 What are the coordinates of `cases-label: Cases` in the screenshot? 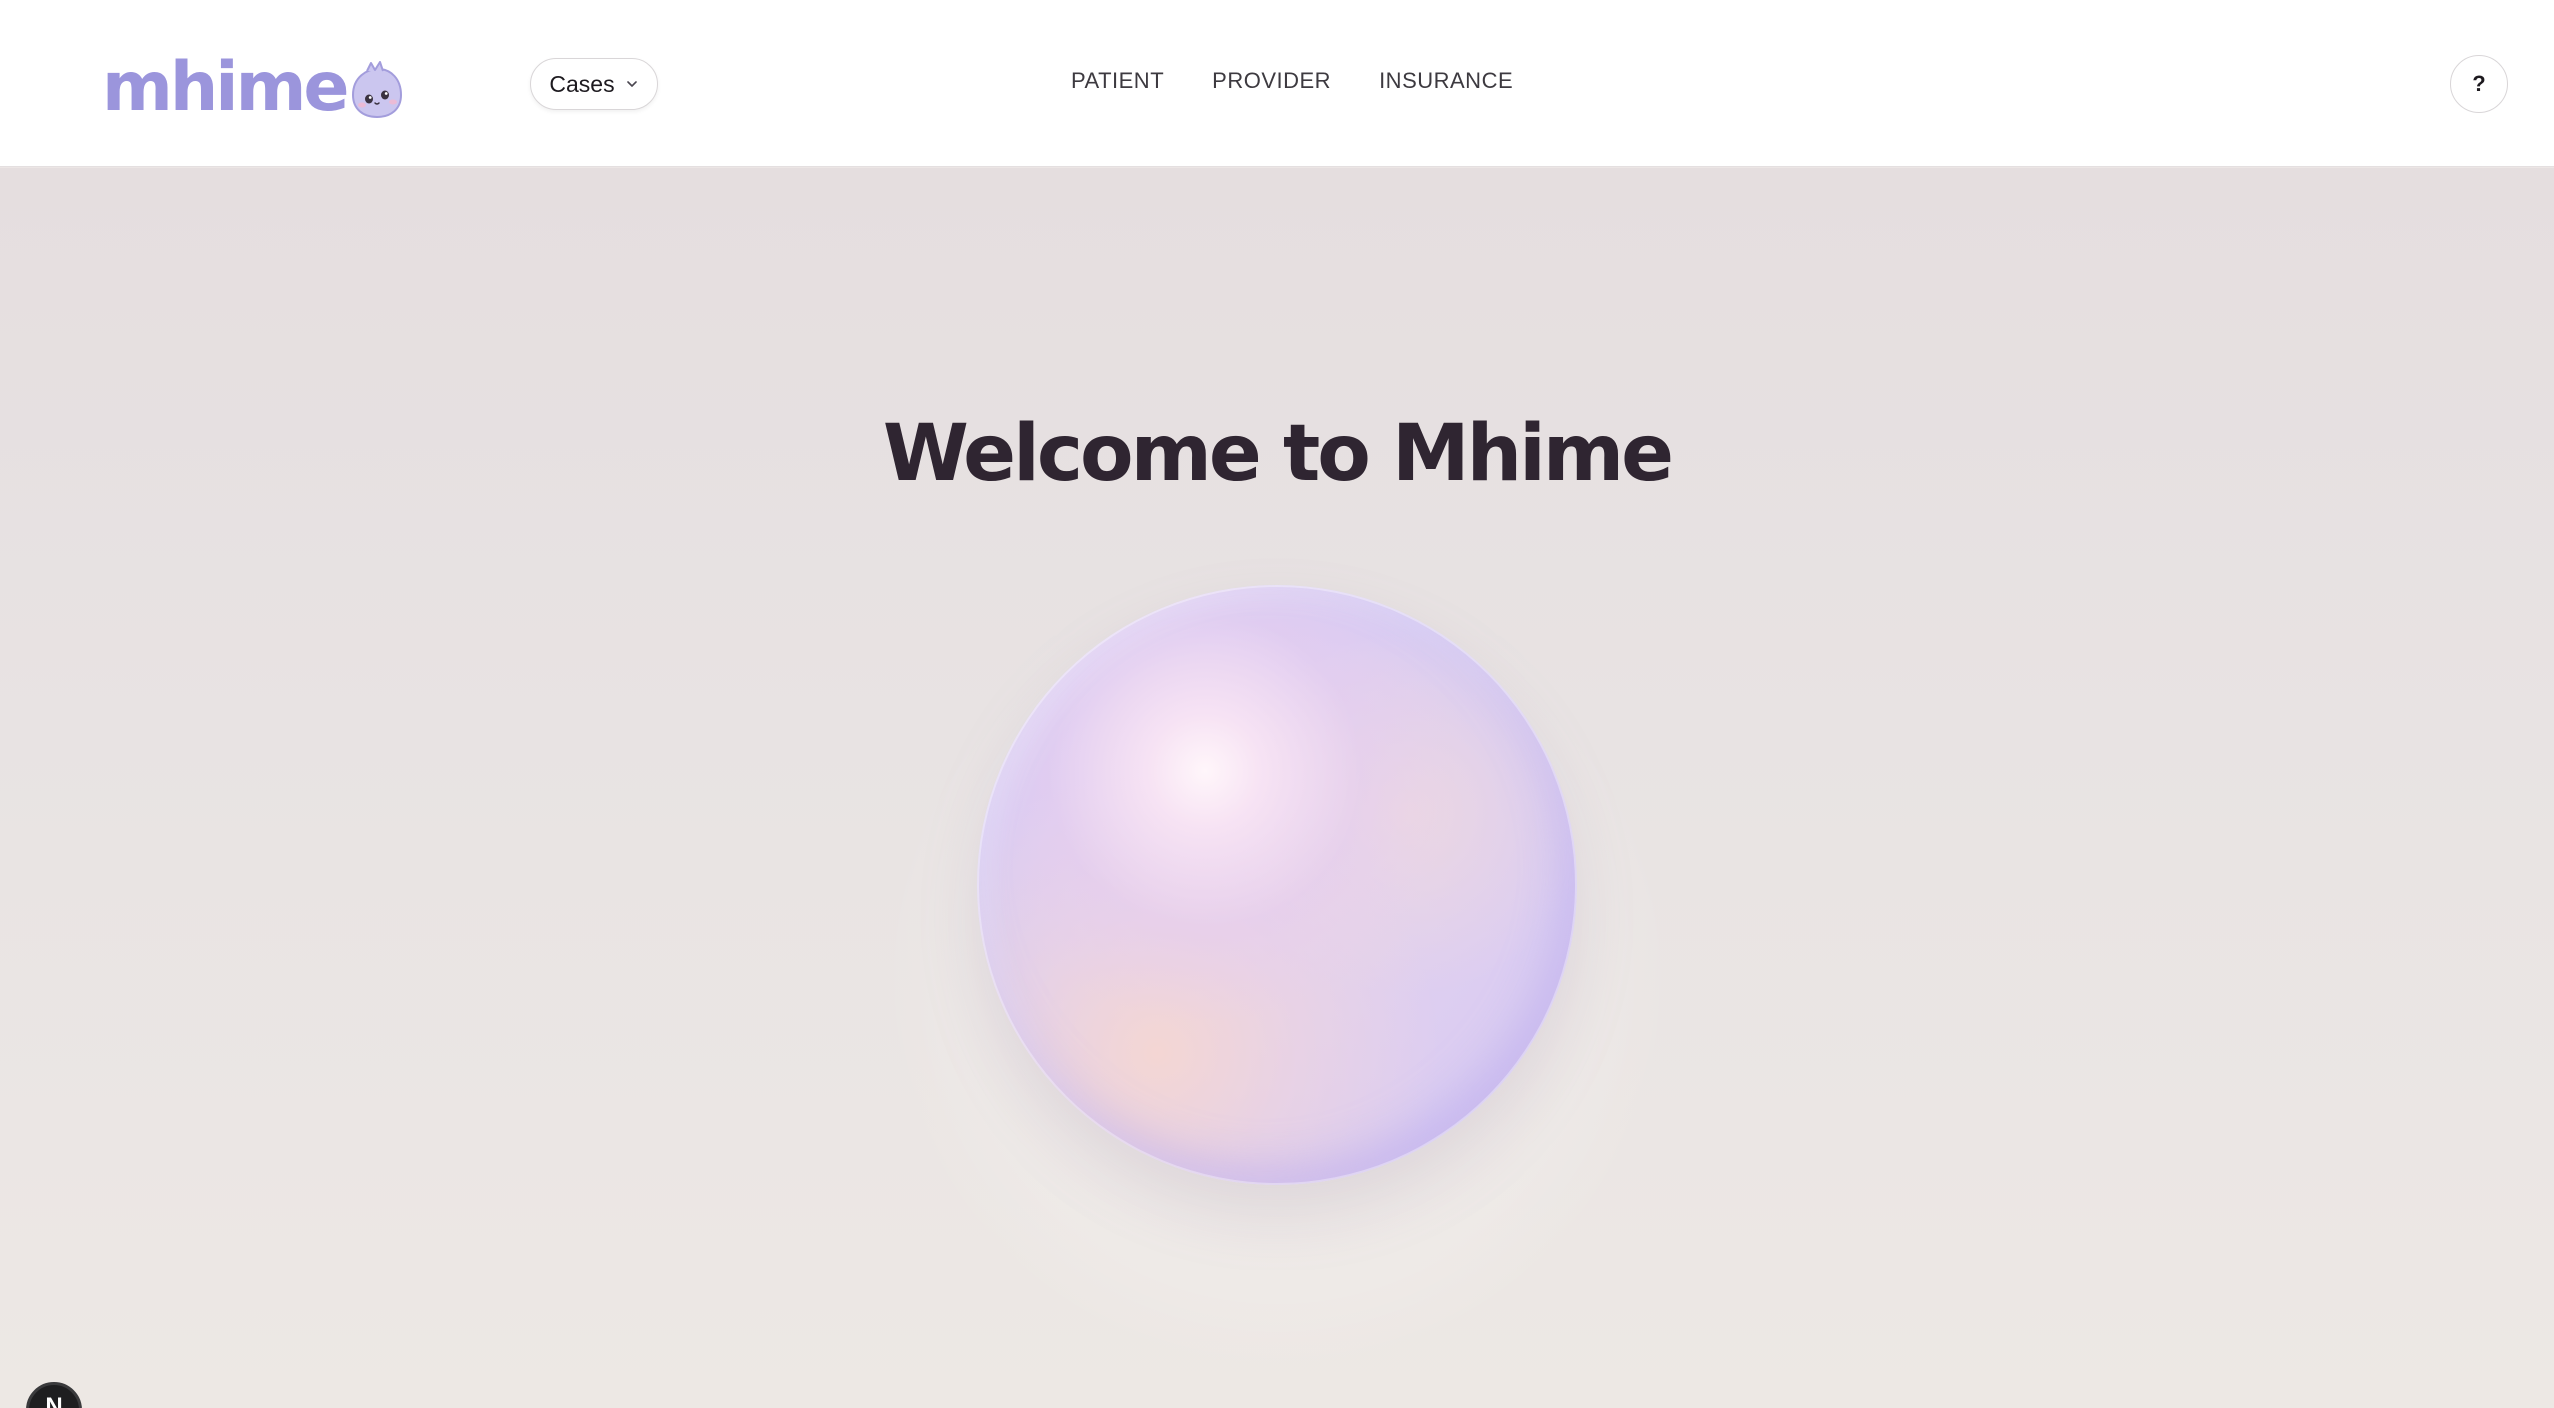 It's located at (582, 83).